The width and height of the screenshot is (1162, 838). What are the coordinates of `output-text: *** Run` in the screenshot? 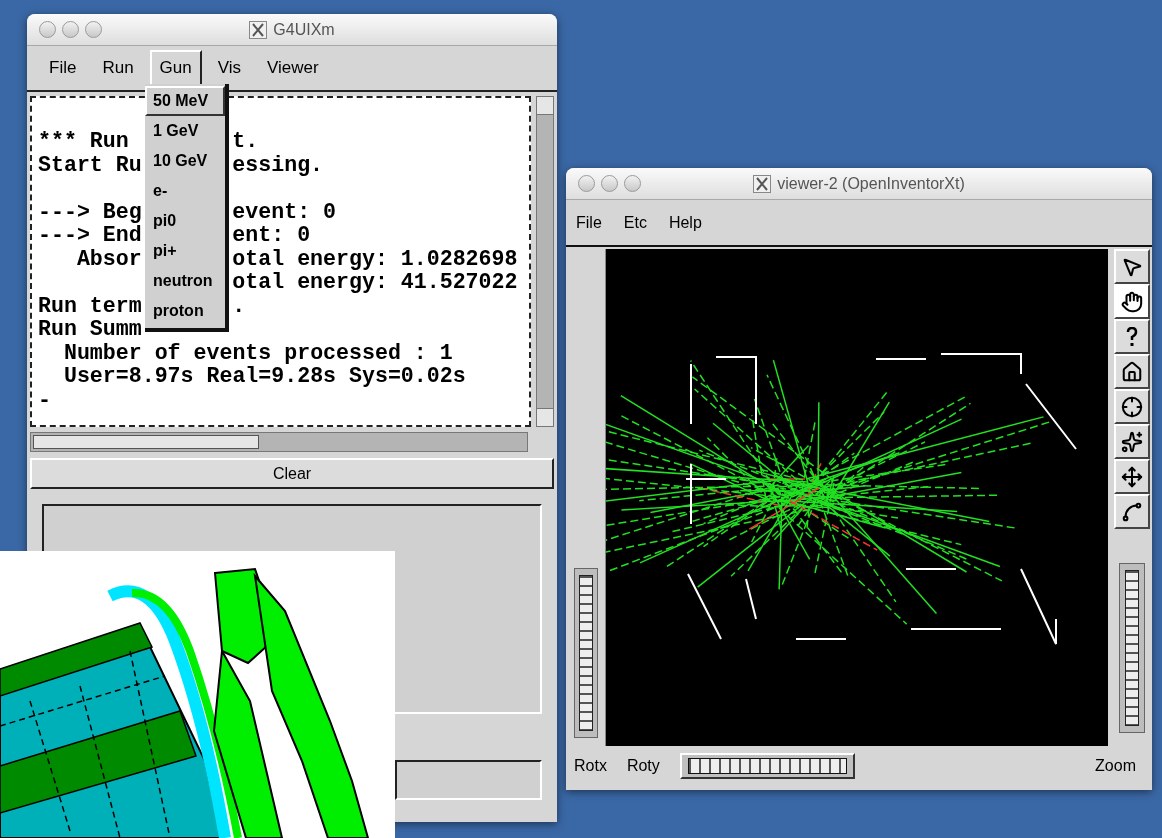 It's located at (83, 141).